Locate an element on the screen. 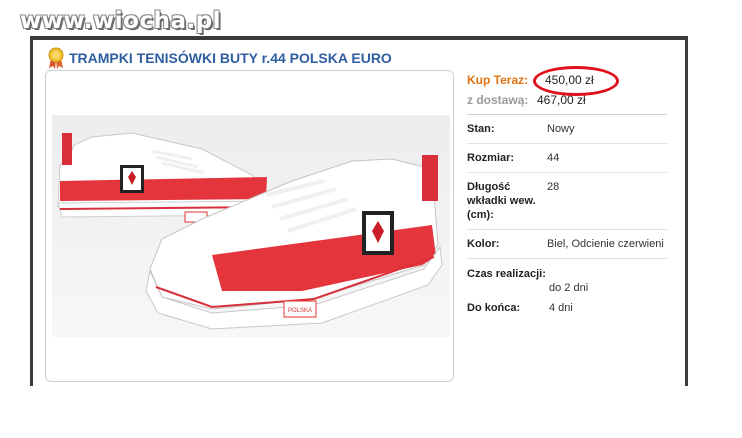  medal-icon is located at coordinates (56, 58).